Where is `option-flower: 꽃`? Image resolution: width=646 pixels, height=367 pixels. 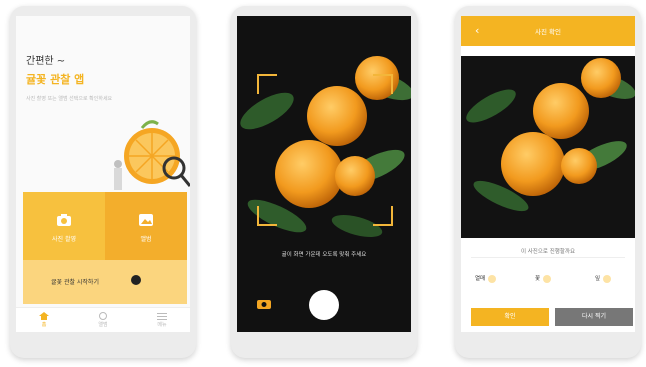 option-flower: 꽃 is located at coordinates (543, 278).